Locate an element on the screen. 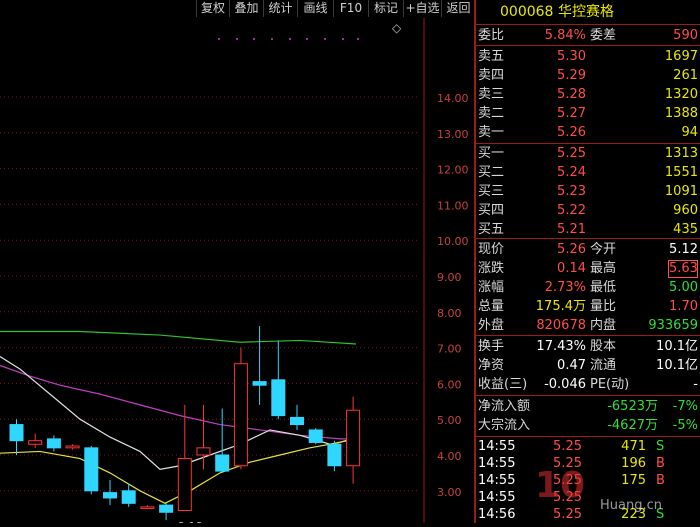 The image size is (700, 527). open-price-label: 今开 is located at coordinates (603, 249).